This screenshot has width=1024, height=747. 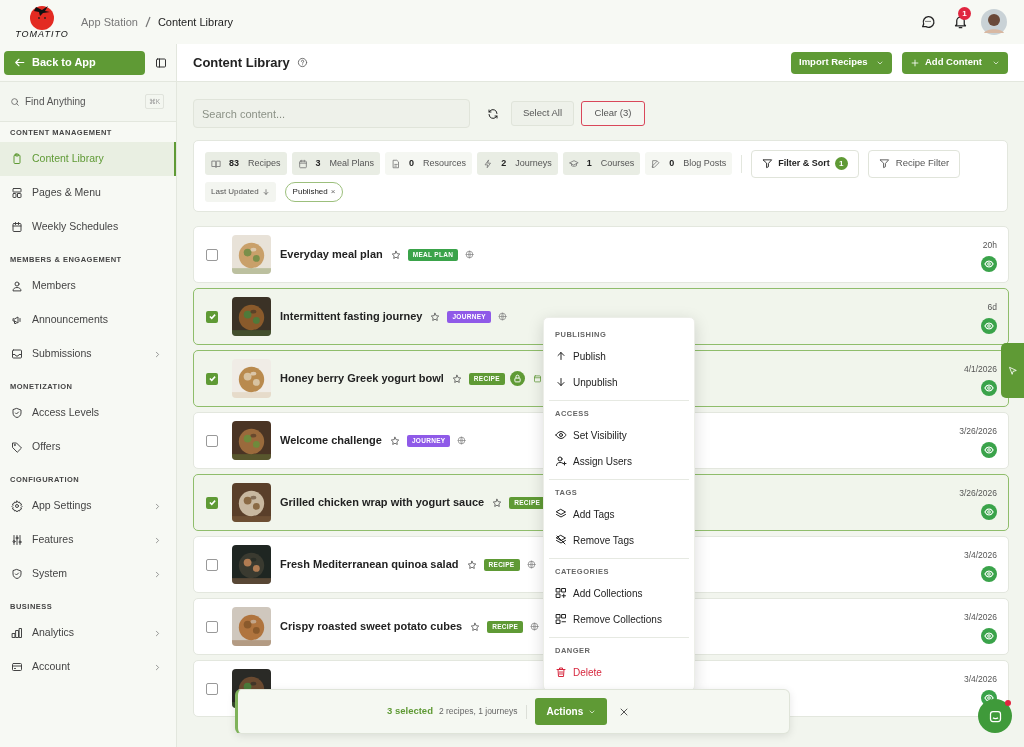 I want to click on sliders-icon, so click(x=17, y=540).